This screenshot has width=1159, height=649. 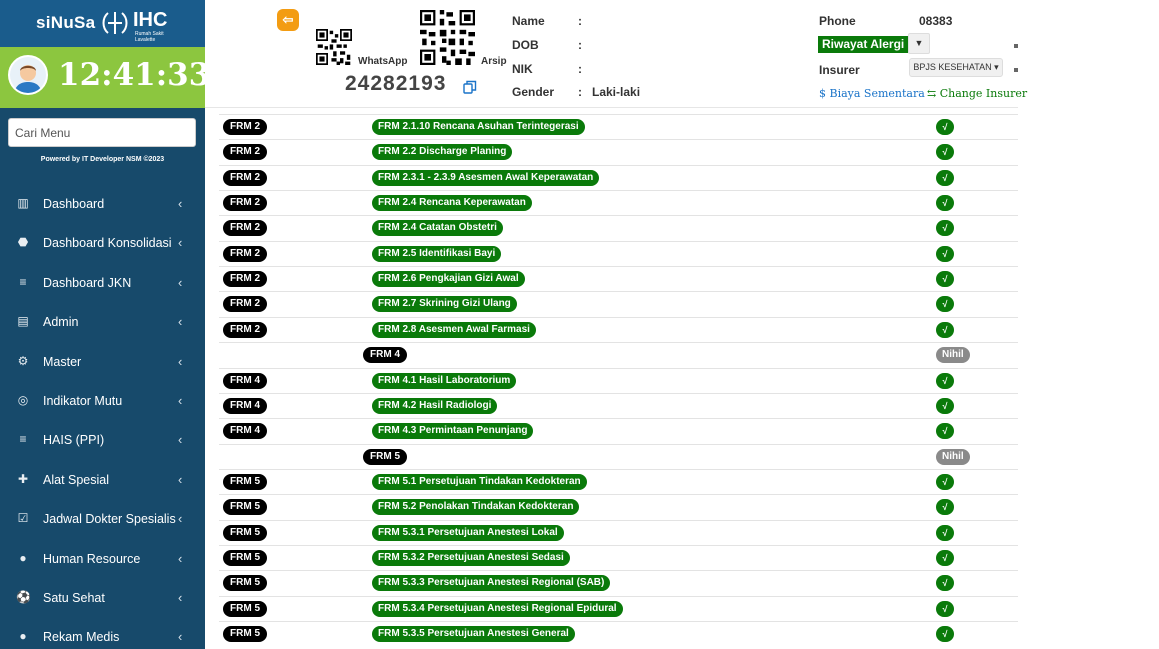 What do you see at coordinates (618, 405) in the screenshot?
I see `form-row: FRM 4 FRM 4.2 Hasil Radiologi √` at bounding box center [618, 405].